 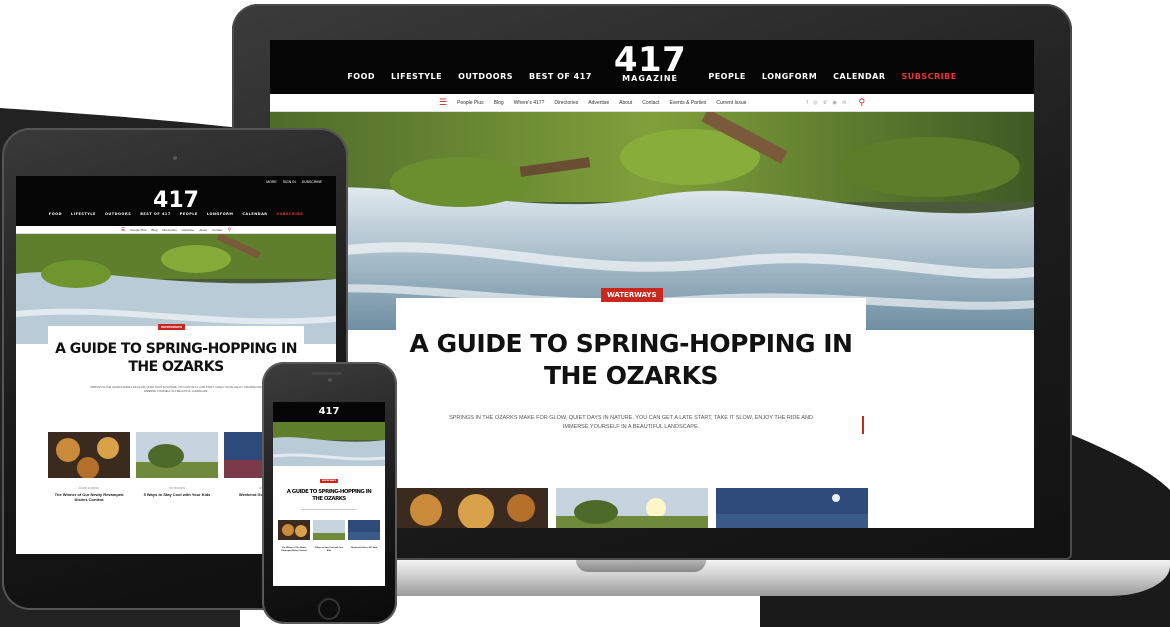 I want to click on subnav-contact: Contact, so click(x=650, y=103).